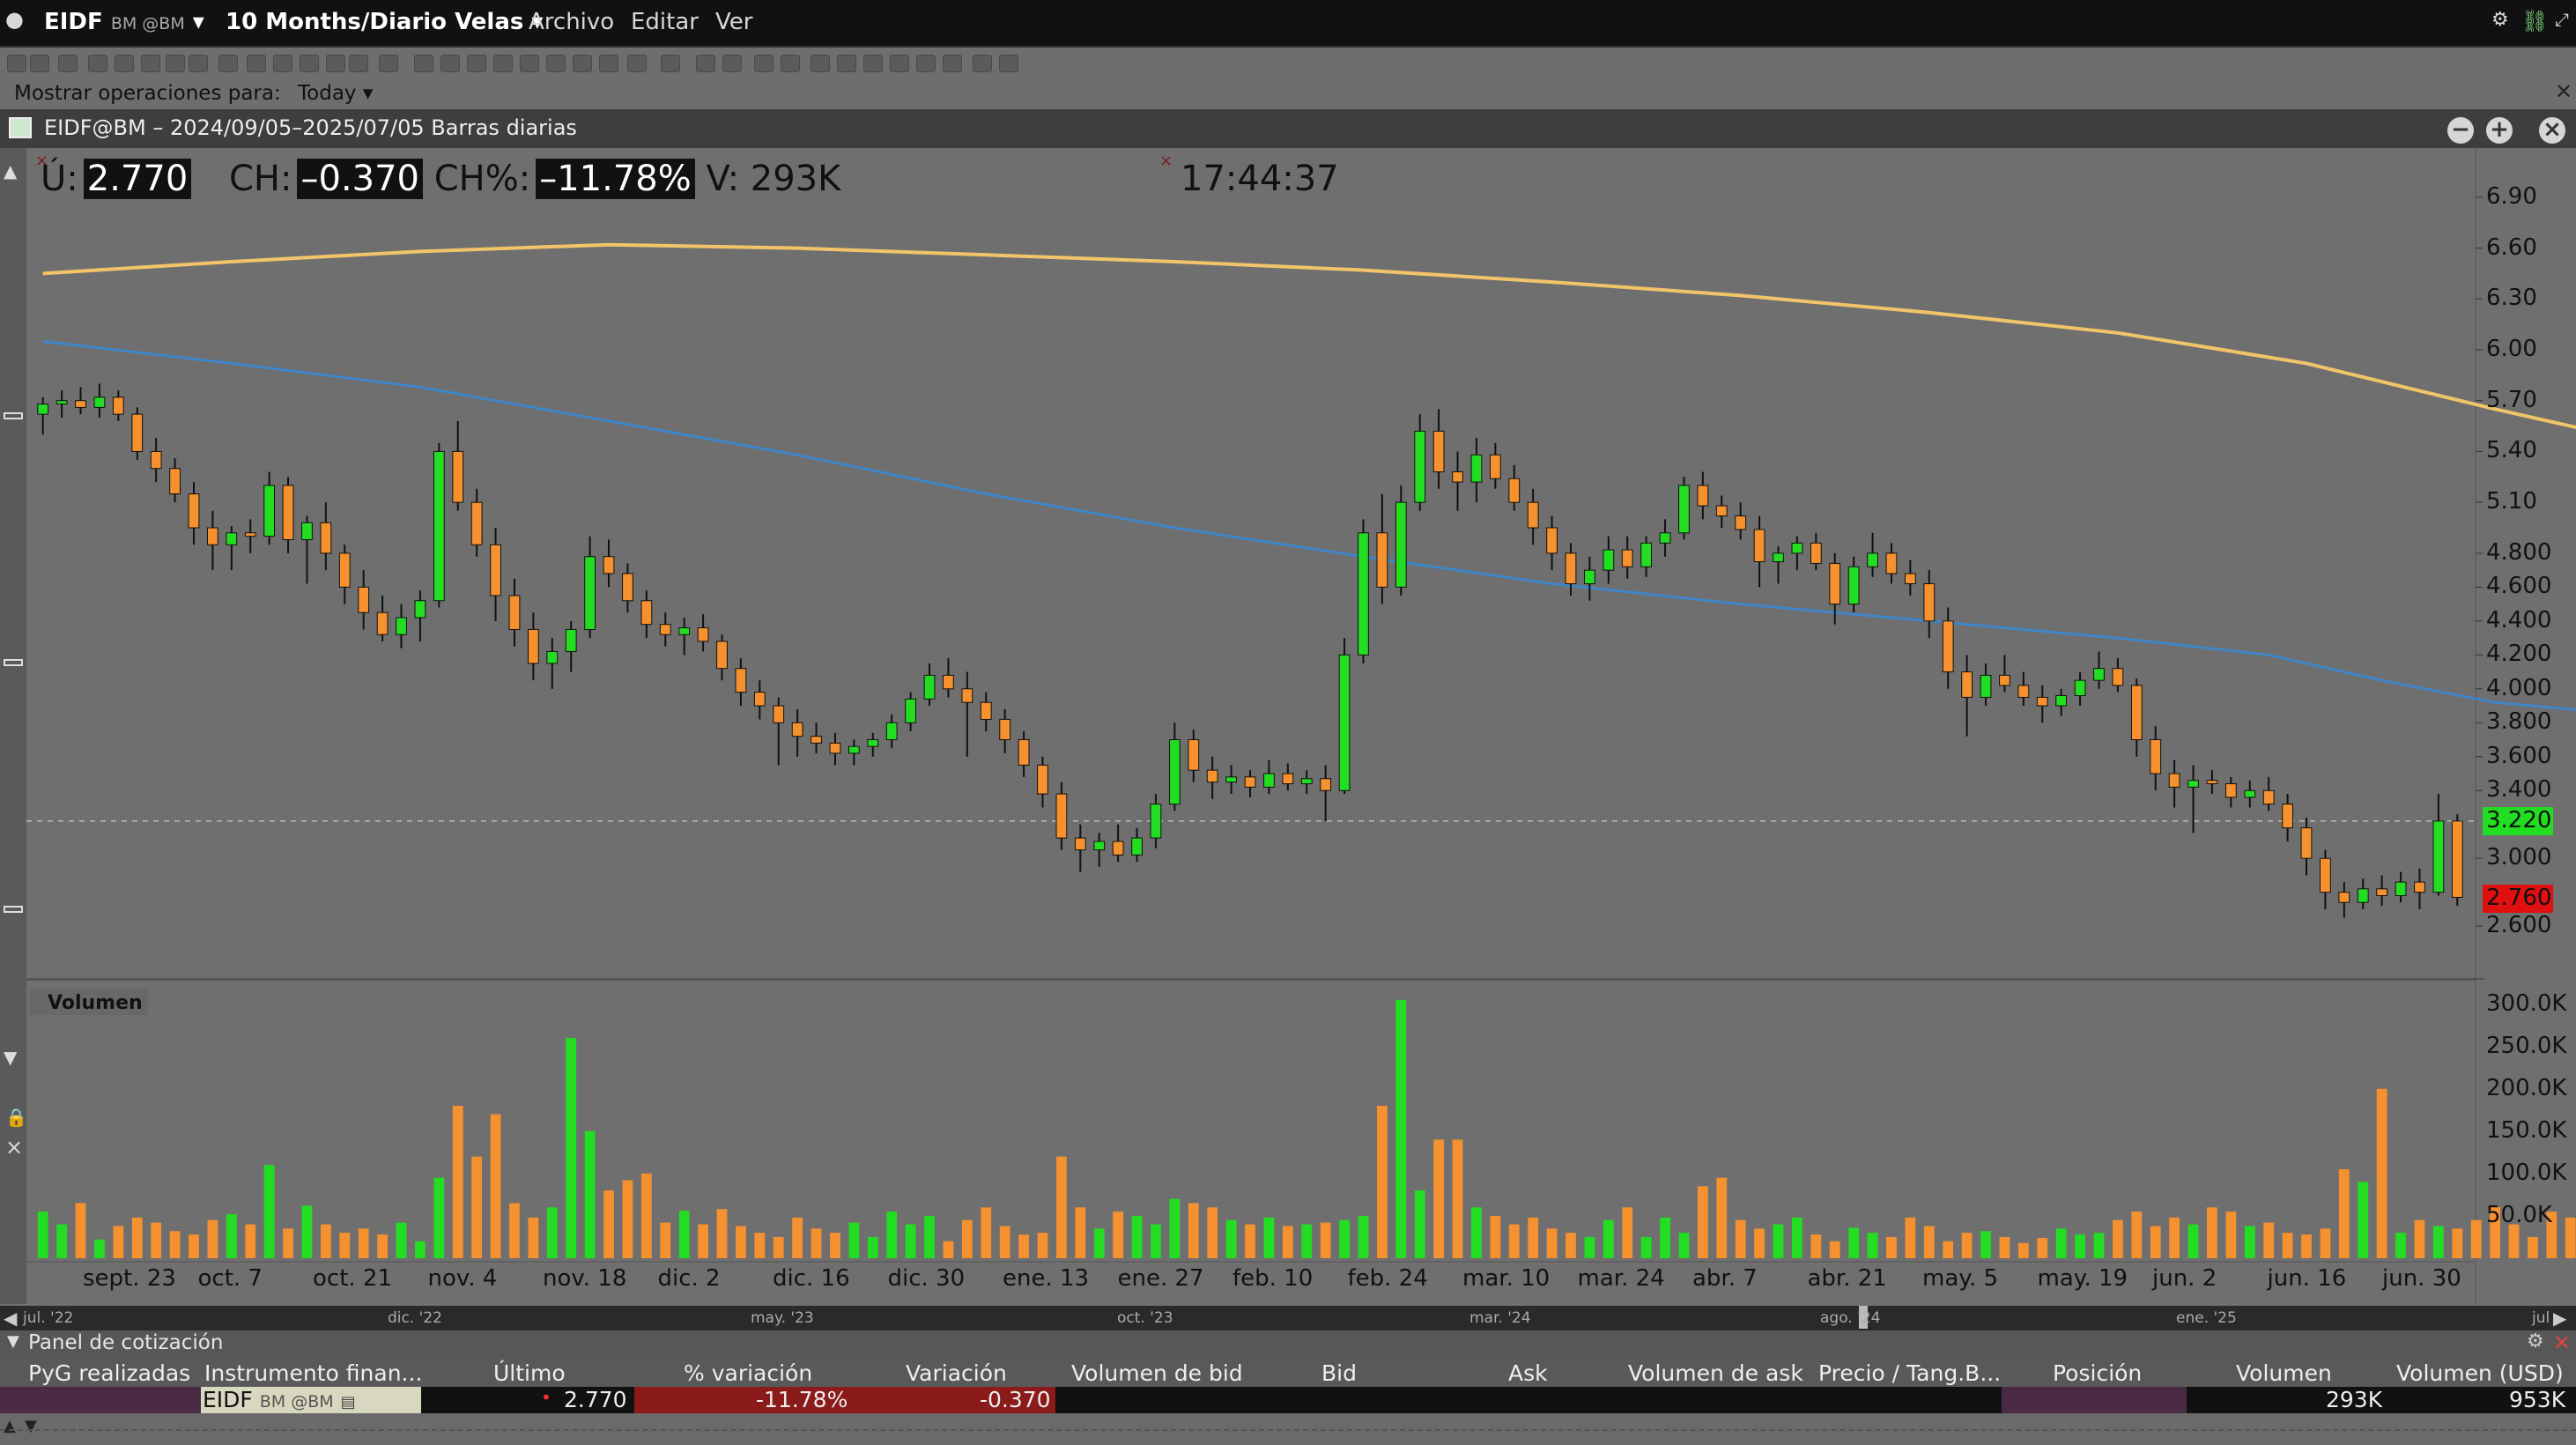 The width and height of the screenshot is (2576, 1445). Describe the element at coordinates (49, 1318) in the screenshot. I see `navigator-label: jul. '22` at that location.